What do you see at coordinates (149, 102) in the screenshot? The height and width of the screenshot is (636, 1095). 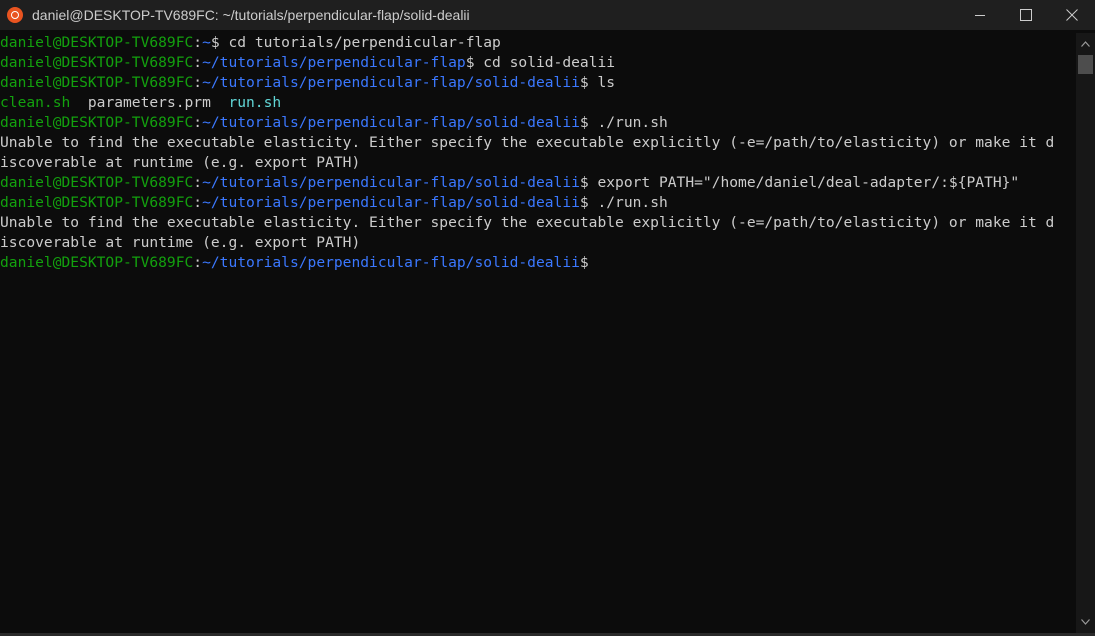 I see `terminal-text: parameters.prm` at bounding box center [149, 102].